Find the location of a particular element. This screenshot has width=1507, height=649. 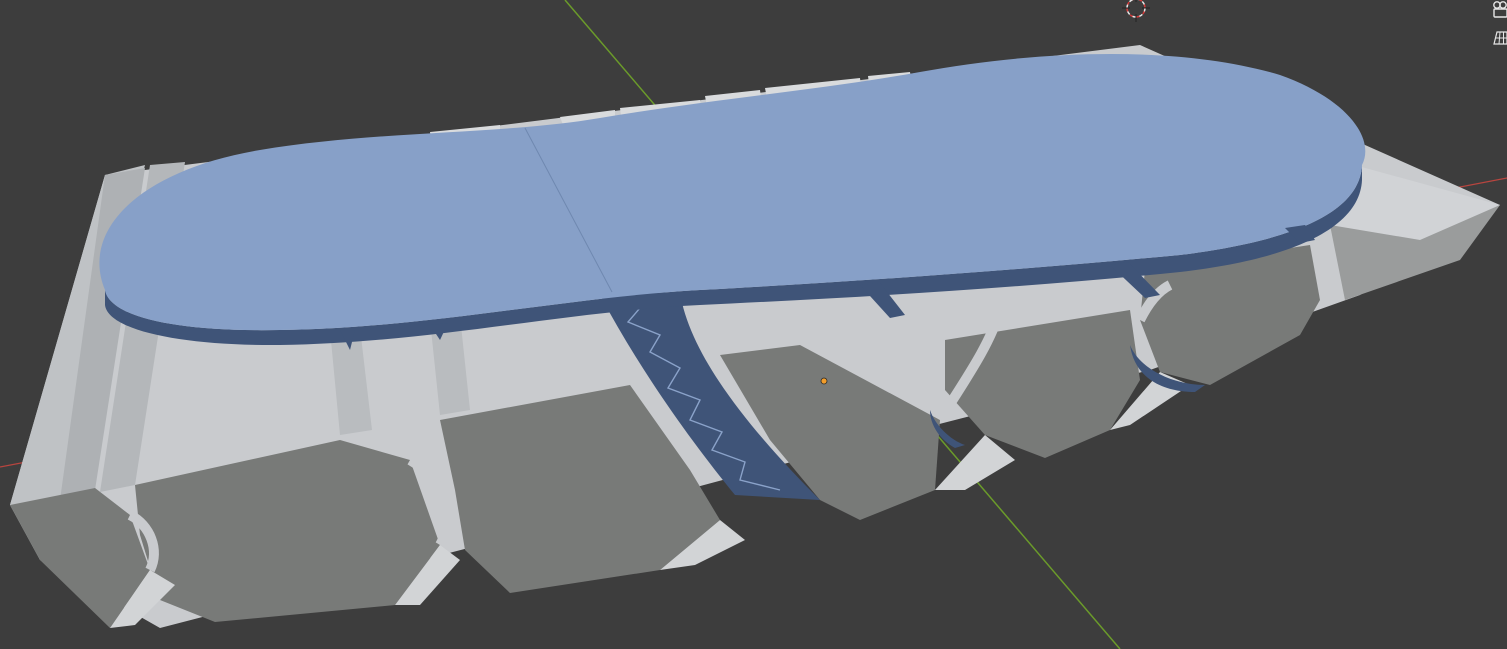

3d-cursor-icon is located at coordinates (1136, 11).